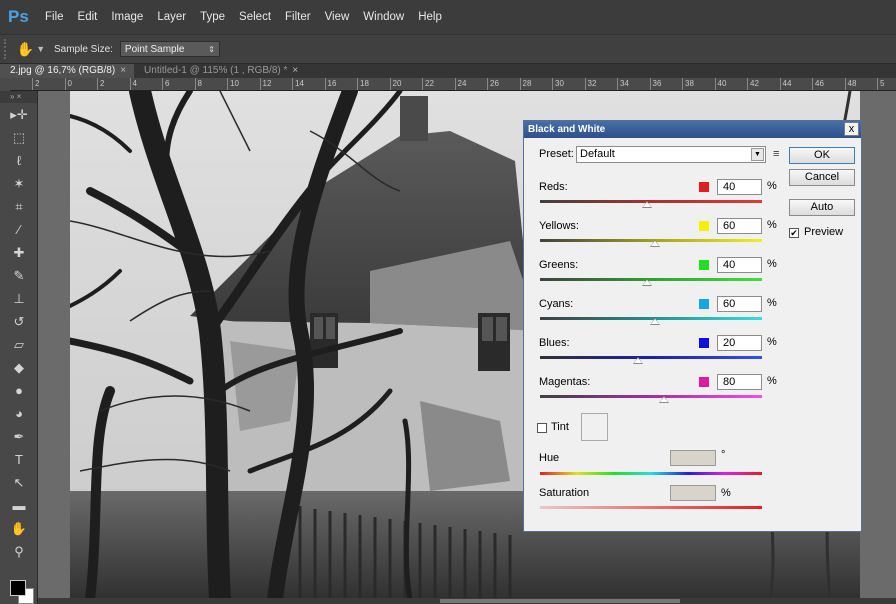 The height and width of the screenshot is (604, 896). I want to click on options-bar-grip, so click(8, 49).